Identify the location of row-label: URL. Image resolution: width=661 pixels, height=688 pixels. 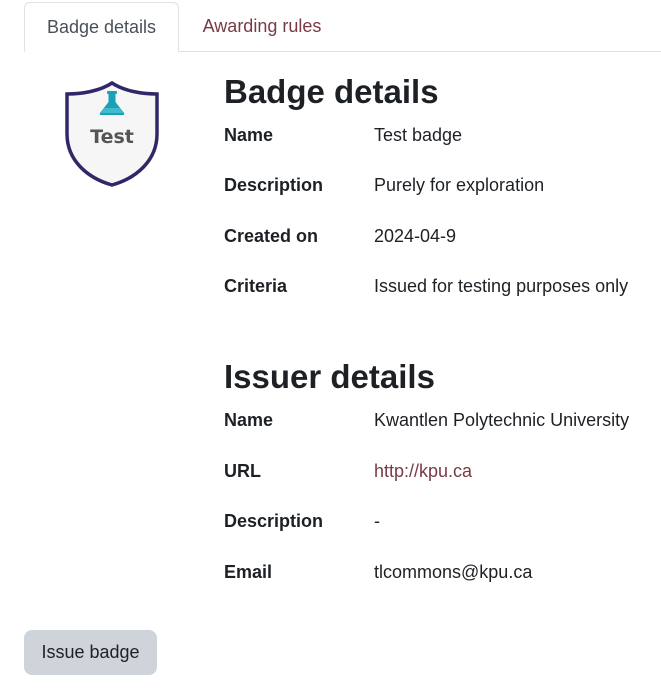
(242, 471).